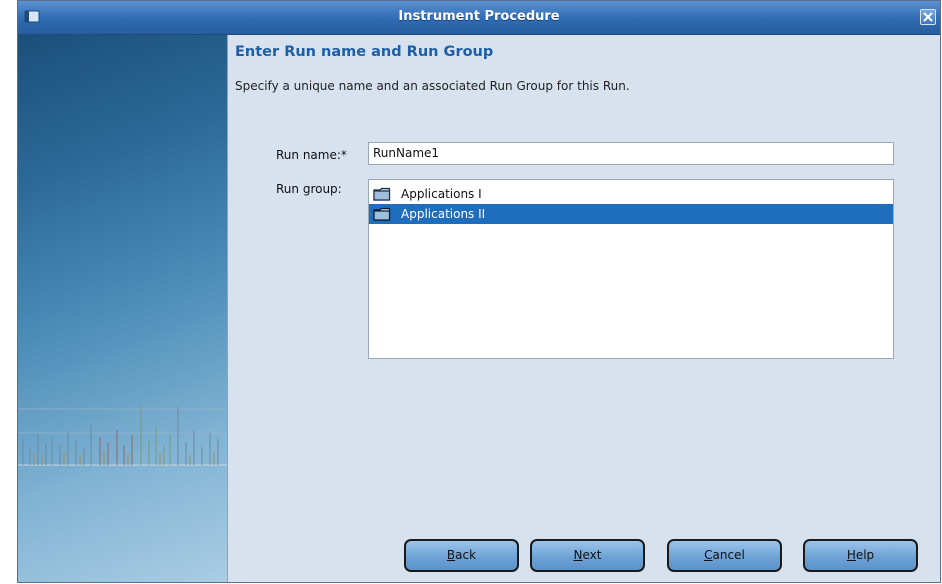  Describe the element at coordinates (364, 52) in the screenshot. I see `page-heading: Enter Run name and Run Group` at that location.